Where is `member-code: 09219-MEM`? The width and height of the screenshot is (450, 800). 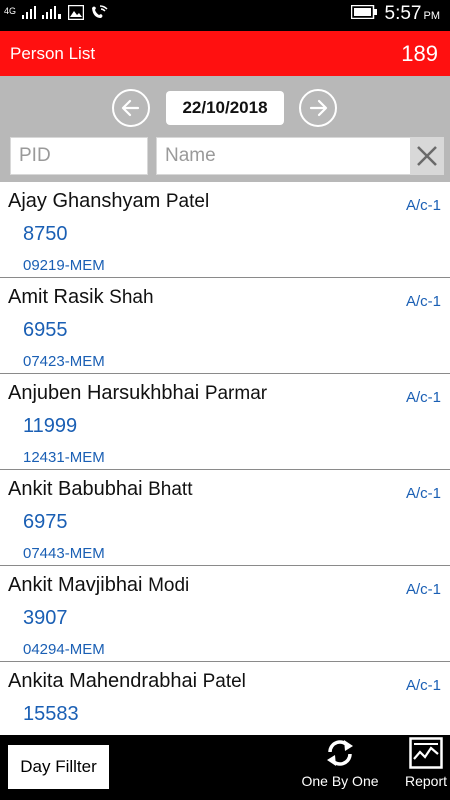
member-code: 09219-MEM is located at coordinates (64, 265).